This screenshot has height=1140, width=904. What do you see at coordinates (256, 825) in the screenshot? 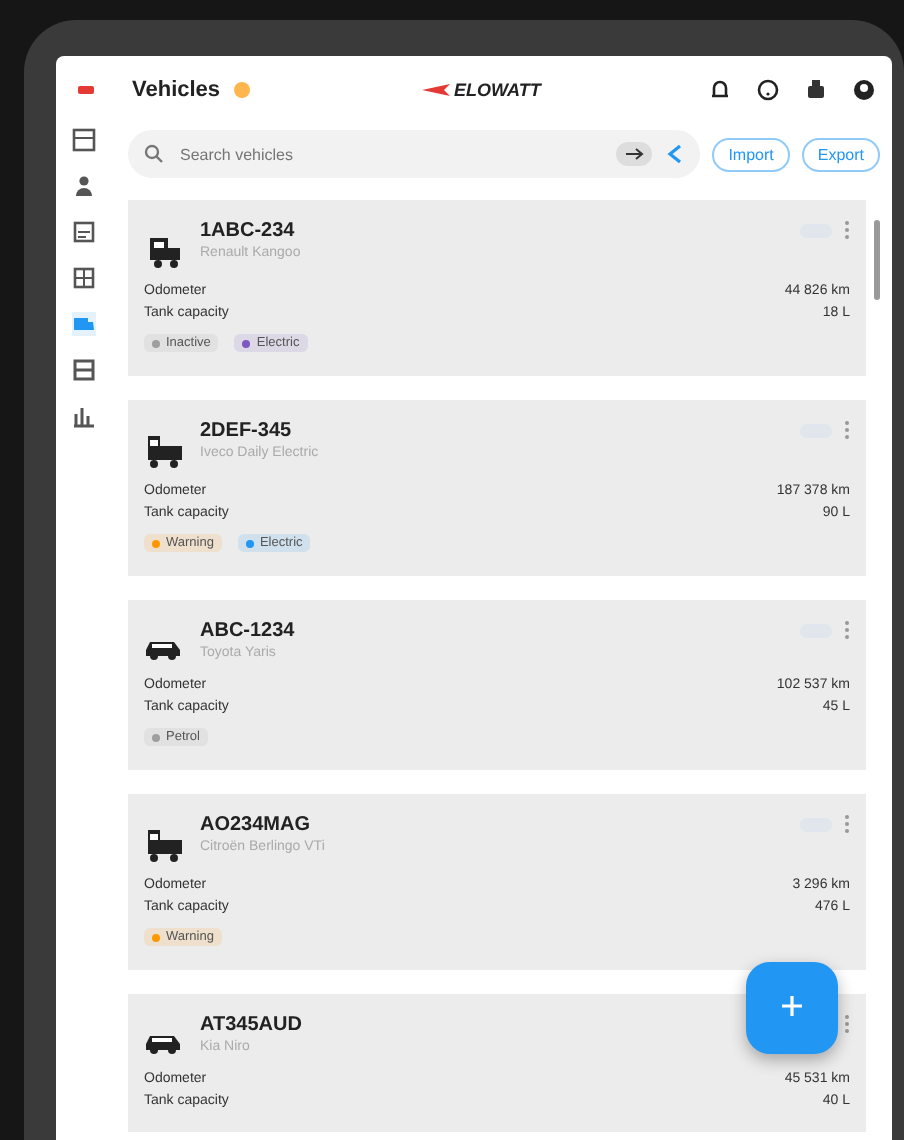
I see `plate-number: AO234MAG` at bounding box center [256, 825].